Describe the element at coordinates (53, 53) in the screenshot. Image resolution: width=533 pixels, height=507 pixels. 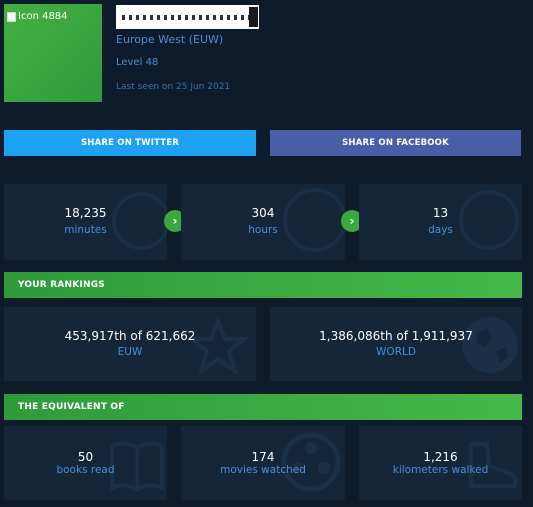
I see `summoner-avatar: Icon 4884` at that location.